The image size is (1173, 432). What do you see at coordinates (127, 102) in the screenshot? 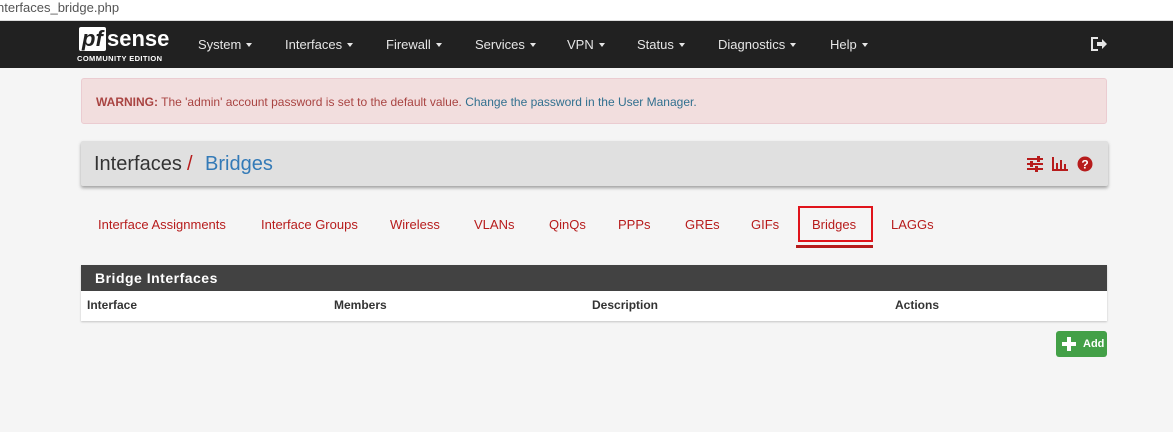
I see `alert-label: WARNING:` at bounding box center [127, 102].